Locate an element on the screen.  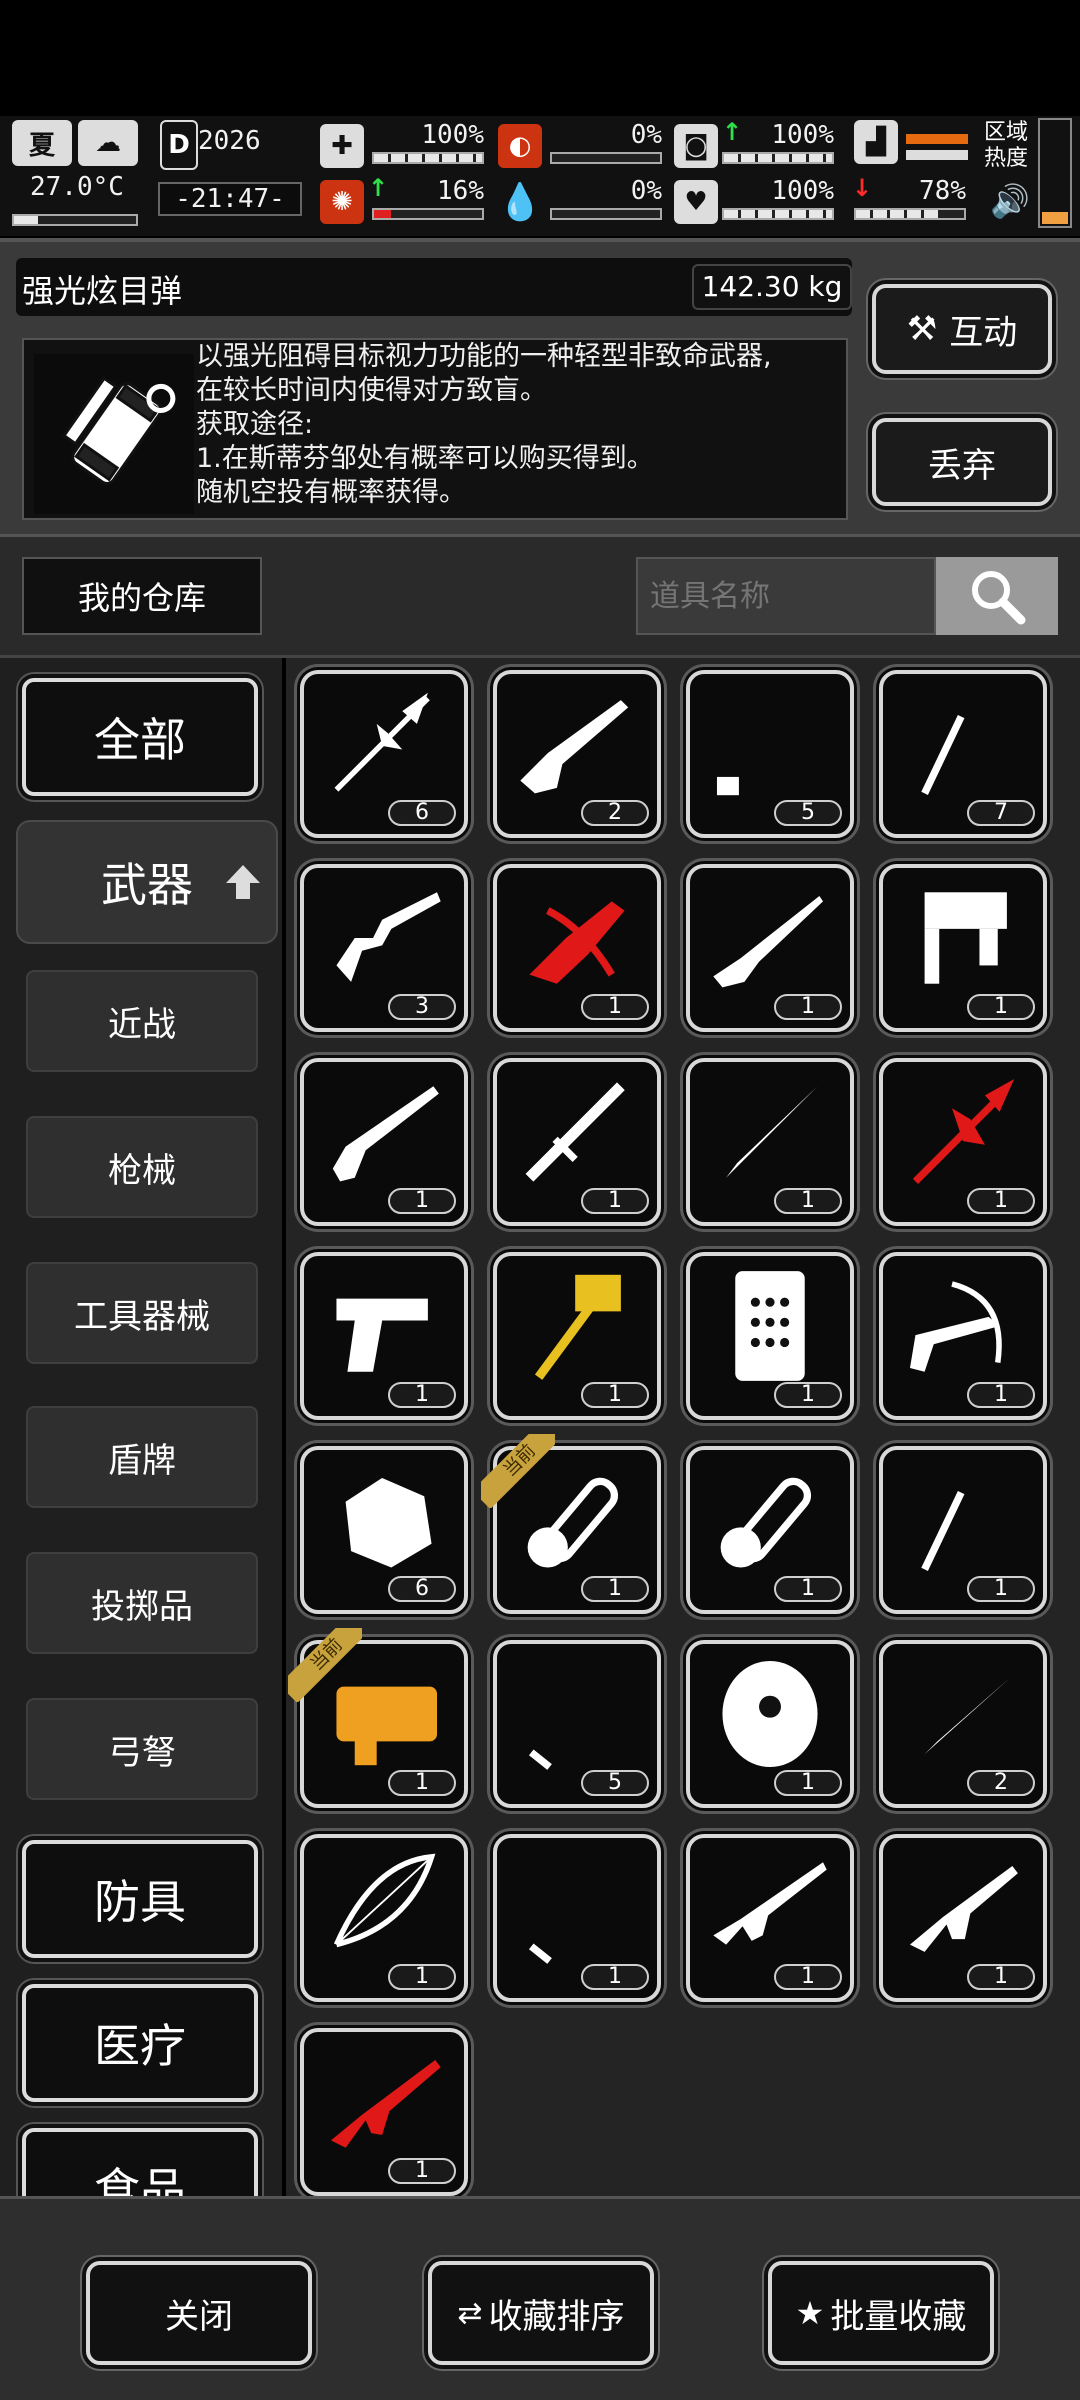
category-tools: 工具器械 is located at coordinates (142, 1313).